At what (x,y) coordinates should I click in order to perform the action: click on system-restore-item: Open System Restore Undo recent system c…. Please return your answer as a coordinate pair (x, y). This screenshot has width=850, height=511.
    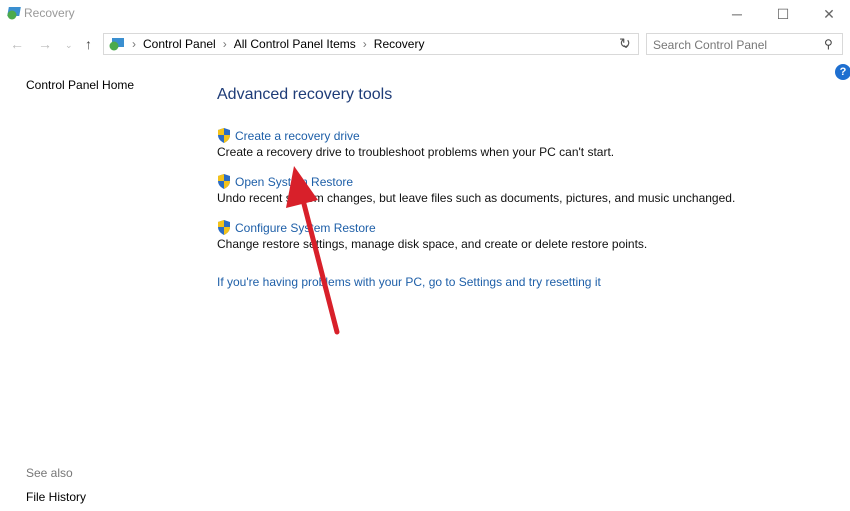
    Looking at the image, I should click on (476, 189).